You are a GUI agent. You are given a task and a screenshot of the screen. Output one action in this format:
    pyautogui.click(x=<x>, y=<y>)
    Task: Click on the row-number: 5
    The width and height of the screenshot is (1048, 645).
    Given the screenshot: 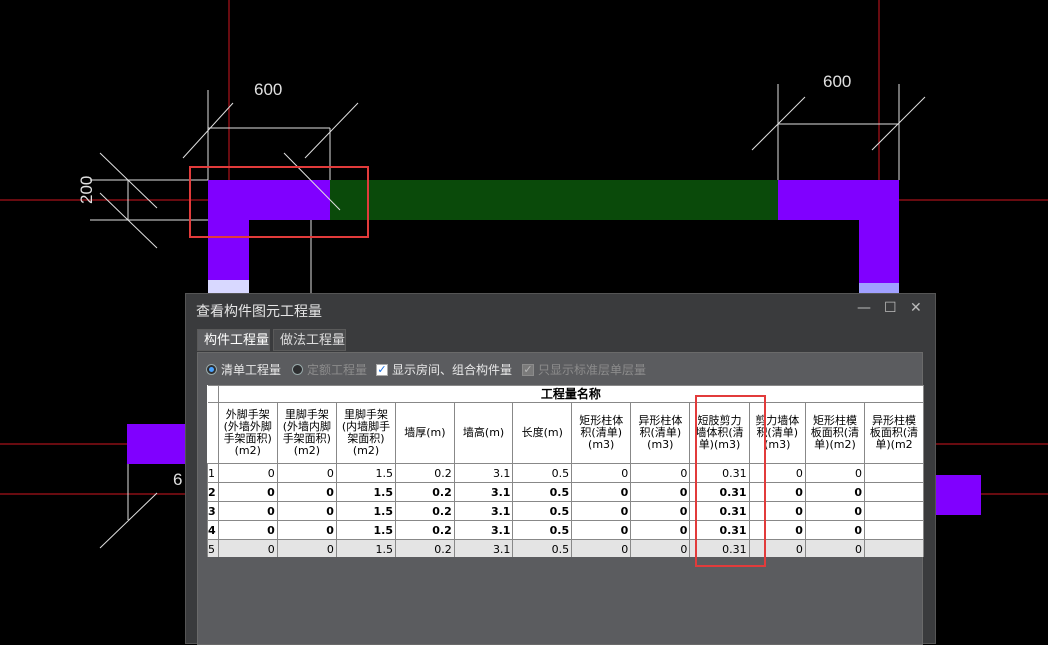 What is the action you would take?
    pyautogui.click(x=213, y=548)
    